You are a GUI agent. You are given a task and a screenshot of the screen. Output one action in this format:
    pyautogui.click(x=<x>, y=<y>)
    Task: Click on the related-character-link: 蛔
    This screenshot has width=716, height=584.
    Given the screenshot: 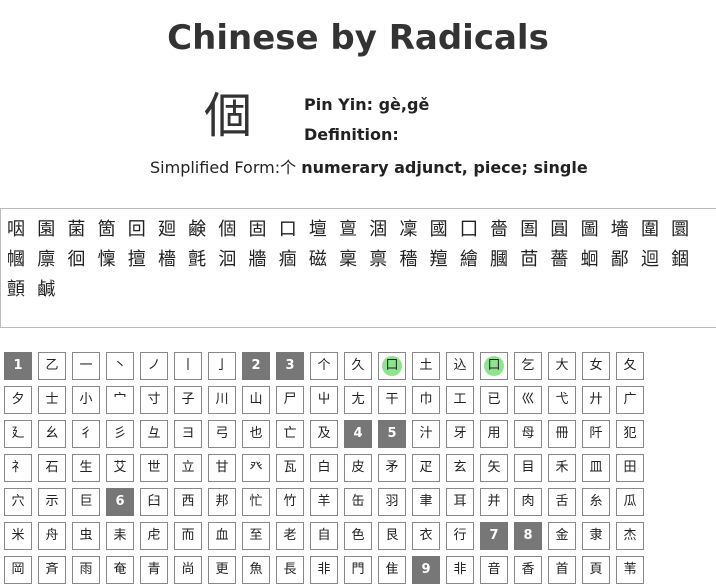 What is the action you would take?
    pyautogui.click(x=596, y=260)
    